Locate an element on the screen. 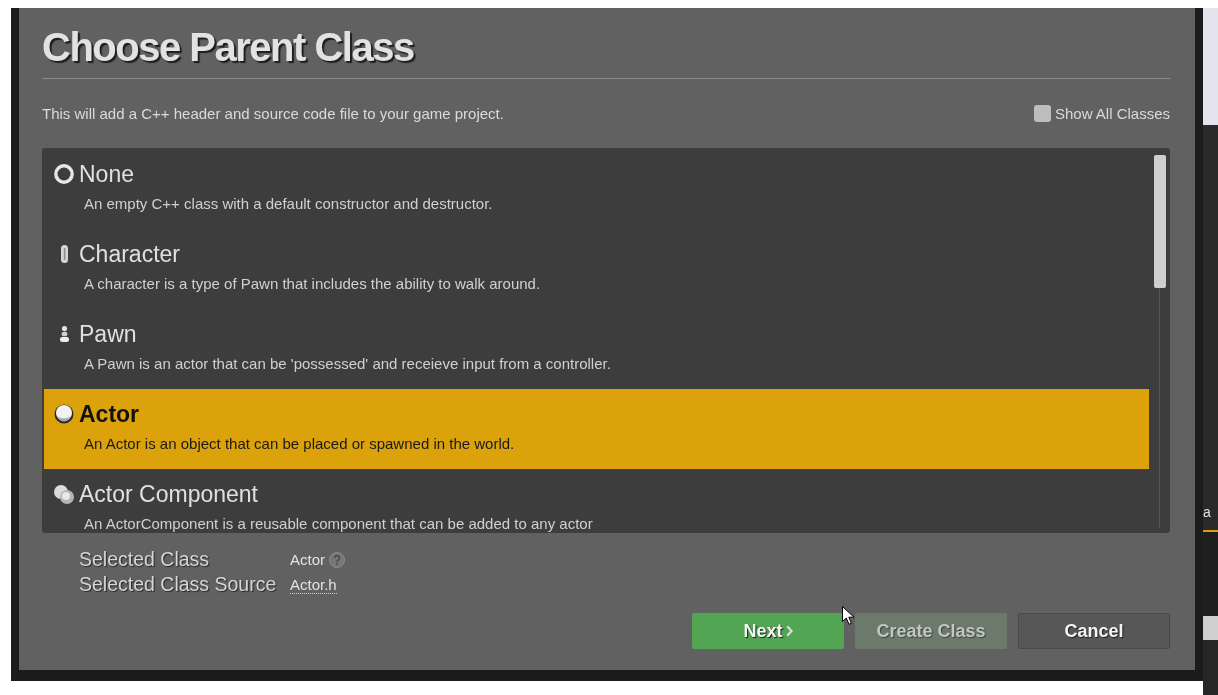 The height and width of the screenshot is (695, 1218). class-description: An ActorComponent is a reusable component that can be added to any actor is located at coordinates (338, 523).